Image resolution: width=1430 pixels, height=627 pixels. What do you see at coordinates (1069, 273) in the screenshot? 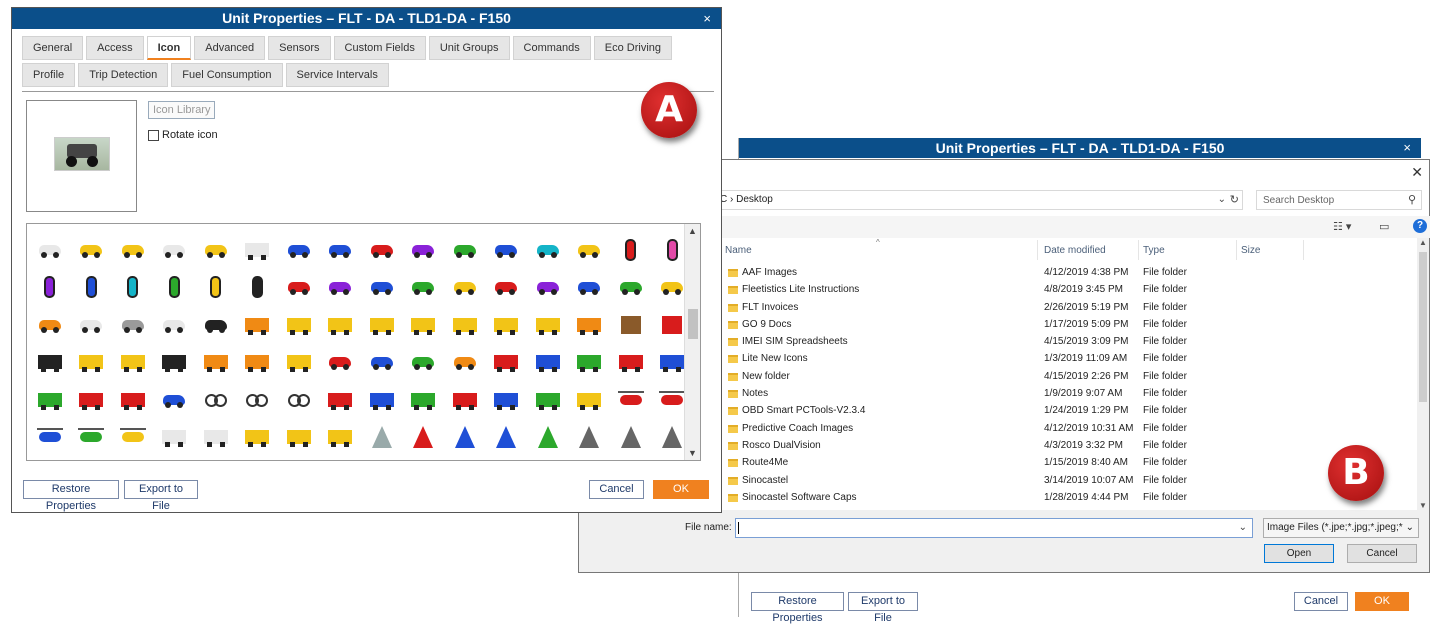
I see `file-list-row: AAF Images 4/12/2019 4:38 PM File folder` at bounding box center [1069, 273].